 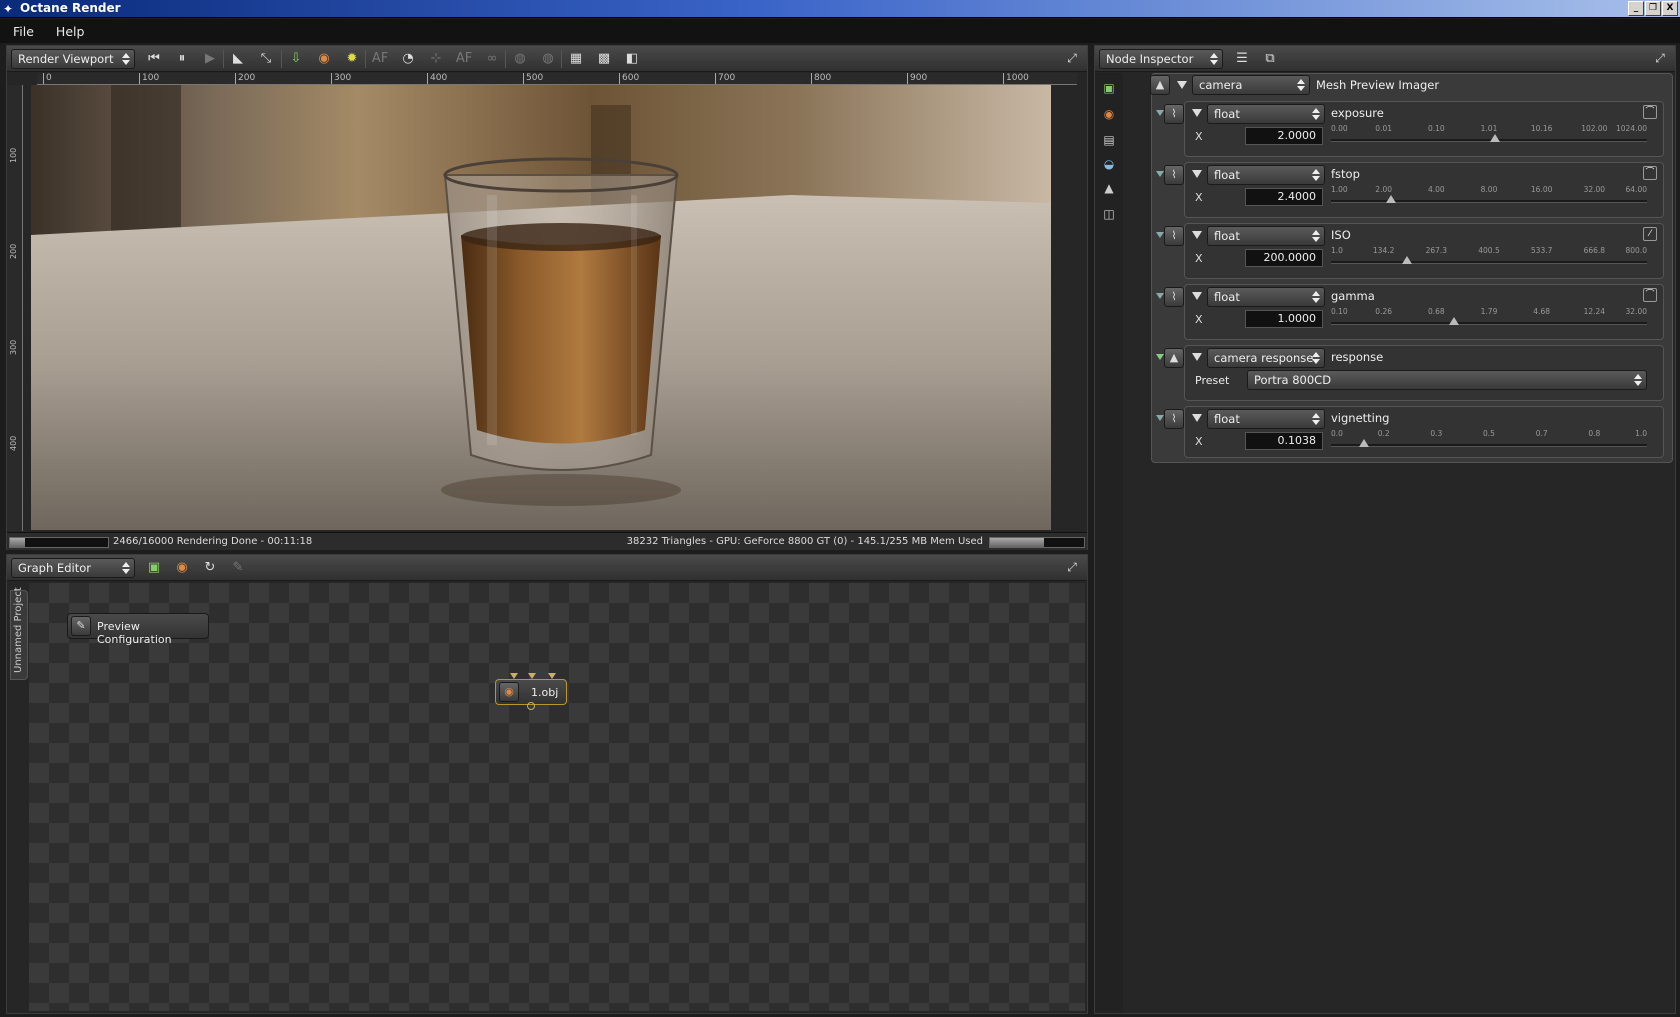 I want to click on autofocus-icon: AF, so click(x=380, y=59).